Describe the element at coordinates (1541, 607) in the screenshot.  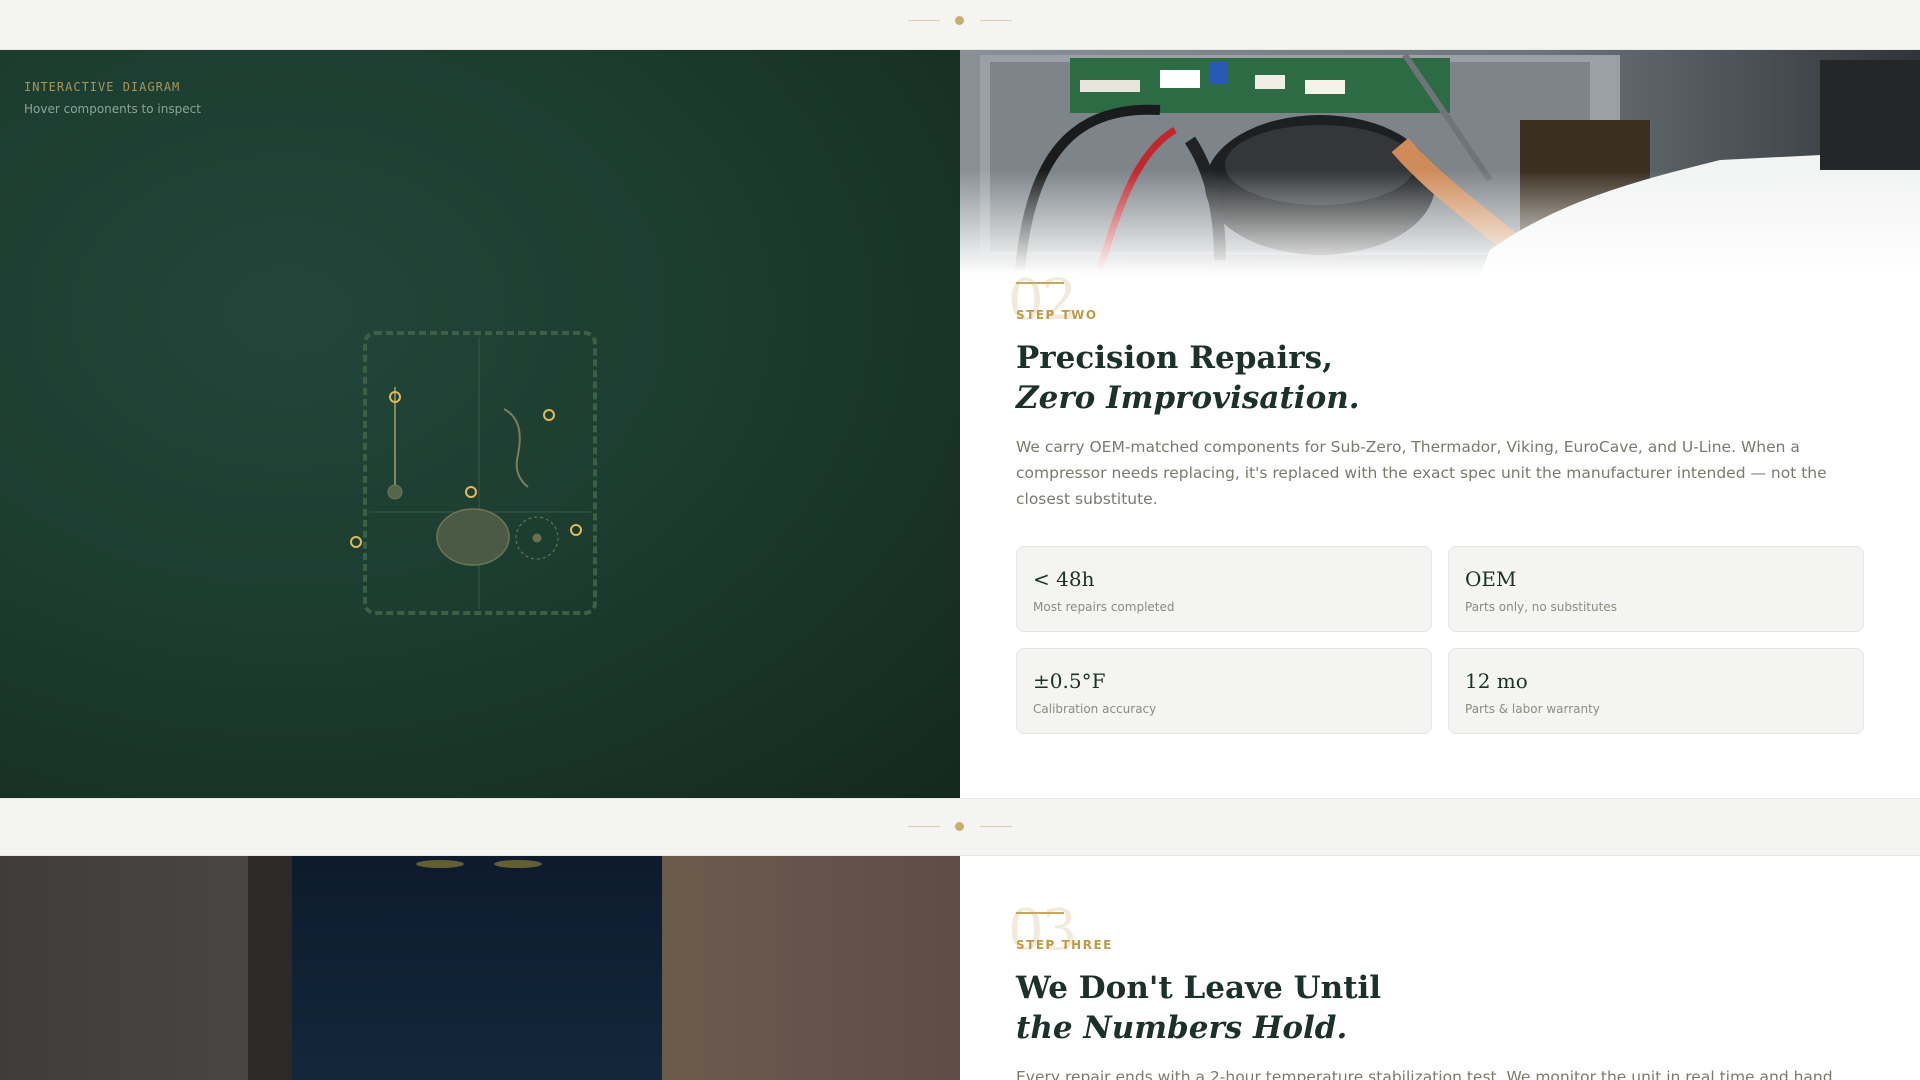
I see `stat-label: Parts only, no substitutes` at that location.